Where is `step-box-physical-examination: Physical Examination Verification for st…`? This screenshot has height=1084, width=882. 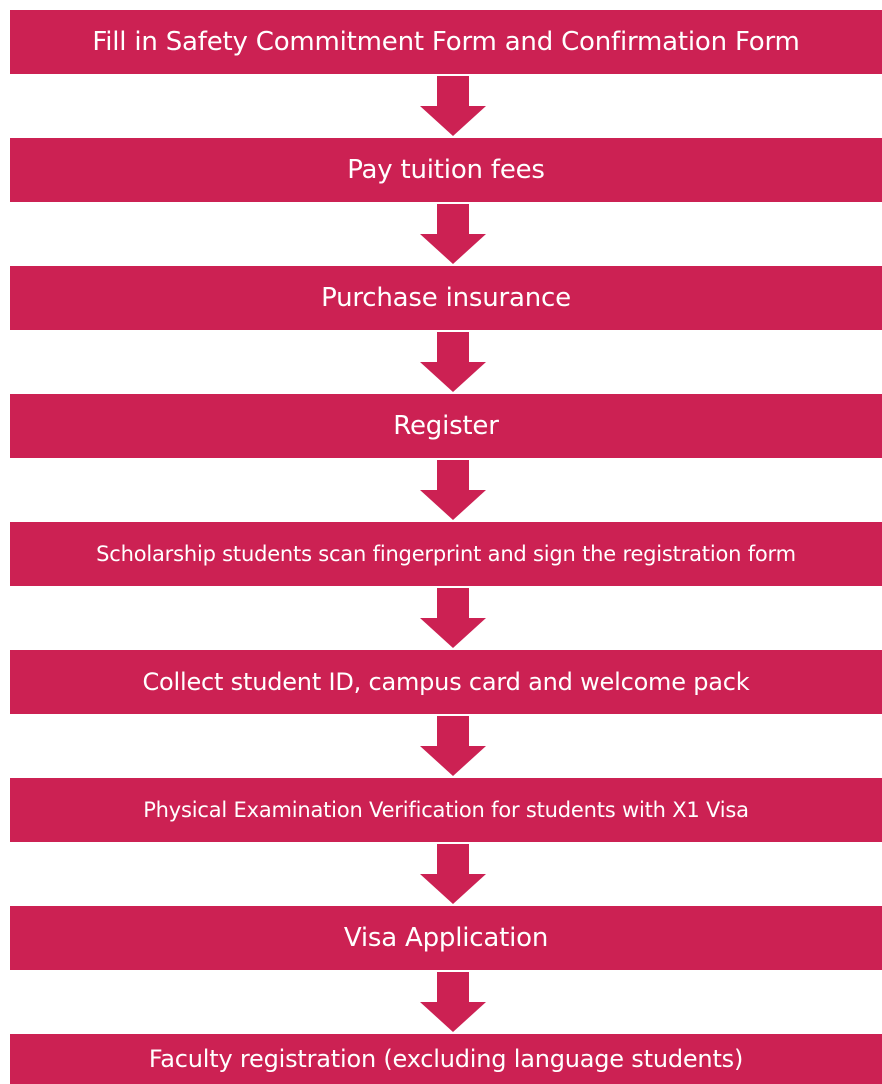
step-box-physical-examination: Physical Examination Verification for st… is located at coordinates (446, 810).